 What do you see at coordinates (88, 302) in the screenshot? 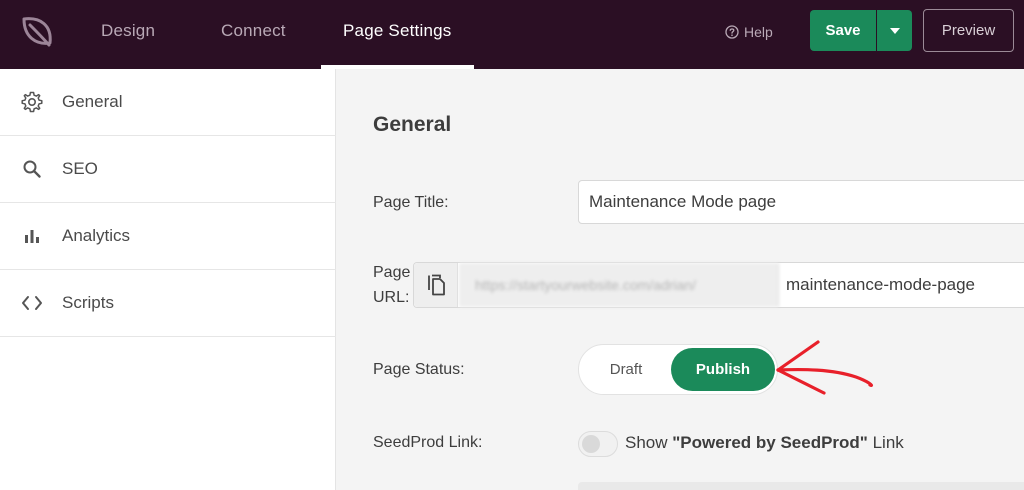
I see `sidebar-item-label: Scripts` at bounding box center [88, 302].